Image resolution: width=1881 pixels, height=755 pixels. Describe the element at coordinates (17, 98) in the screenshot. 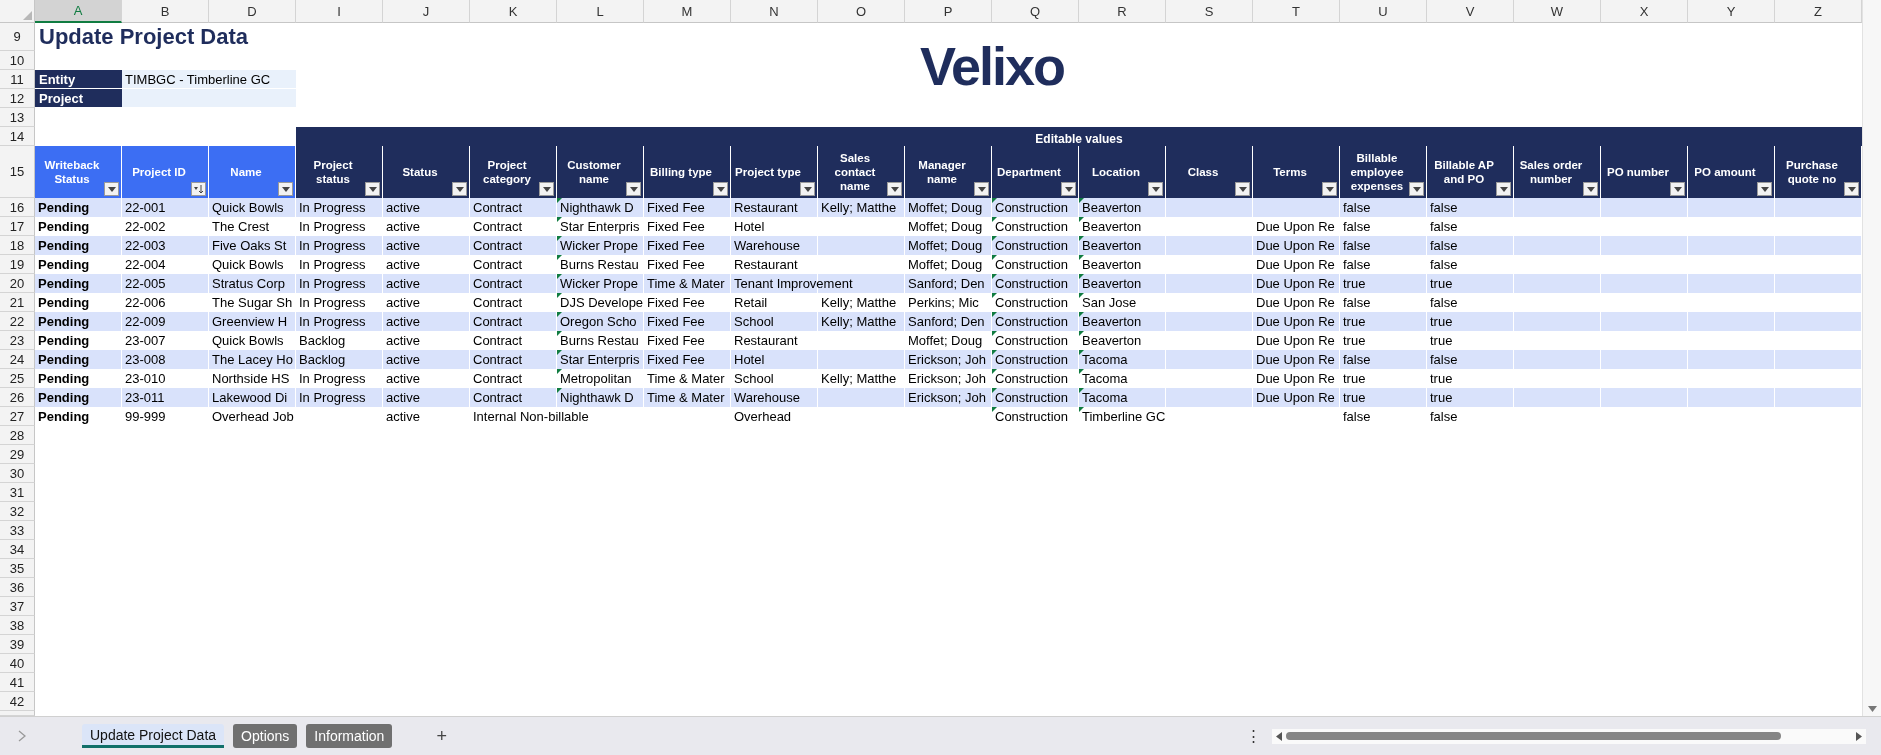

I see `row-number: 12` at that location.